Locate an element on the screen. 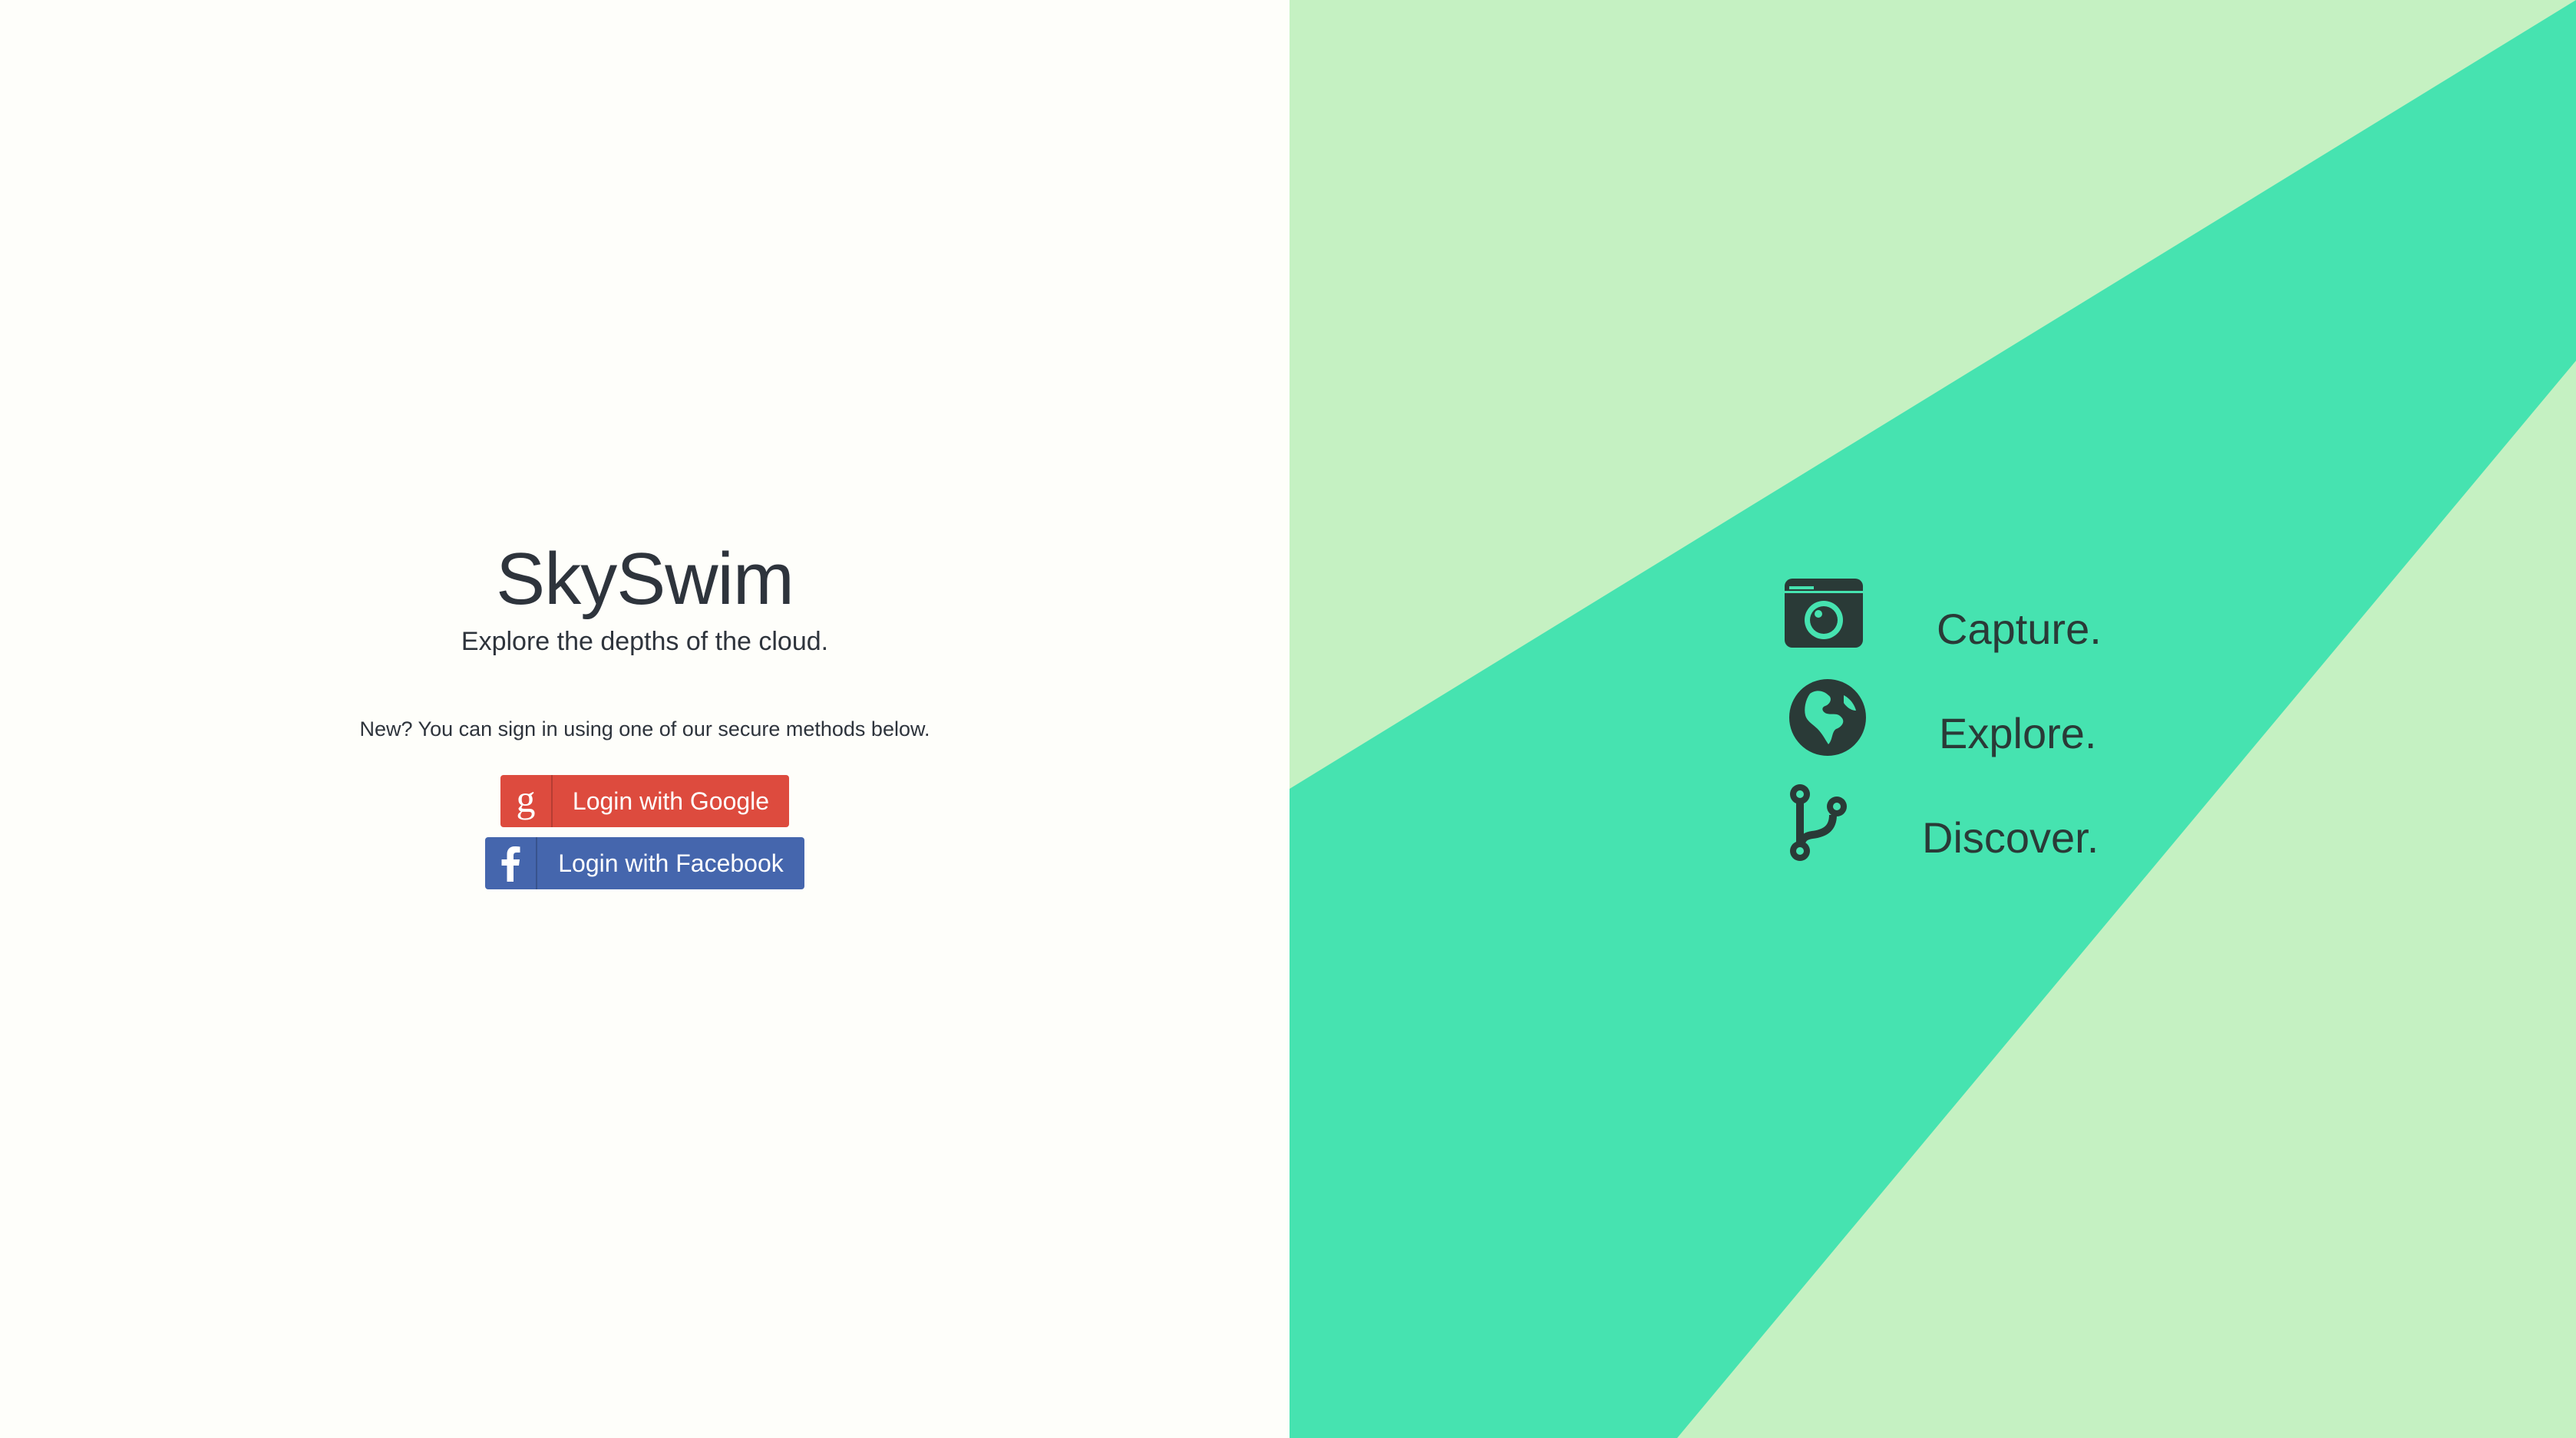 The image size is (2576, 1438). feature-discover-label: Discover. is located at coordinates (2010, 837).